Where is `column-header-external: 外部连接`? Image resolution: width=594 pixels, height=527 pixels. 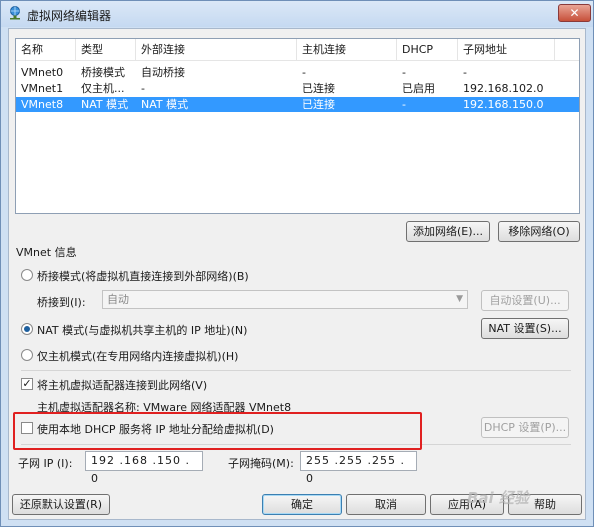
column-header-external: 外部连接 is located at coordinates (216, 50).